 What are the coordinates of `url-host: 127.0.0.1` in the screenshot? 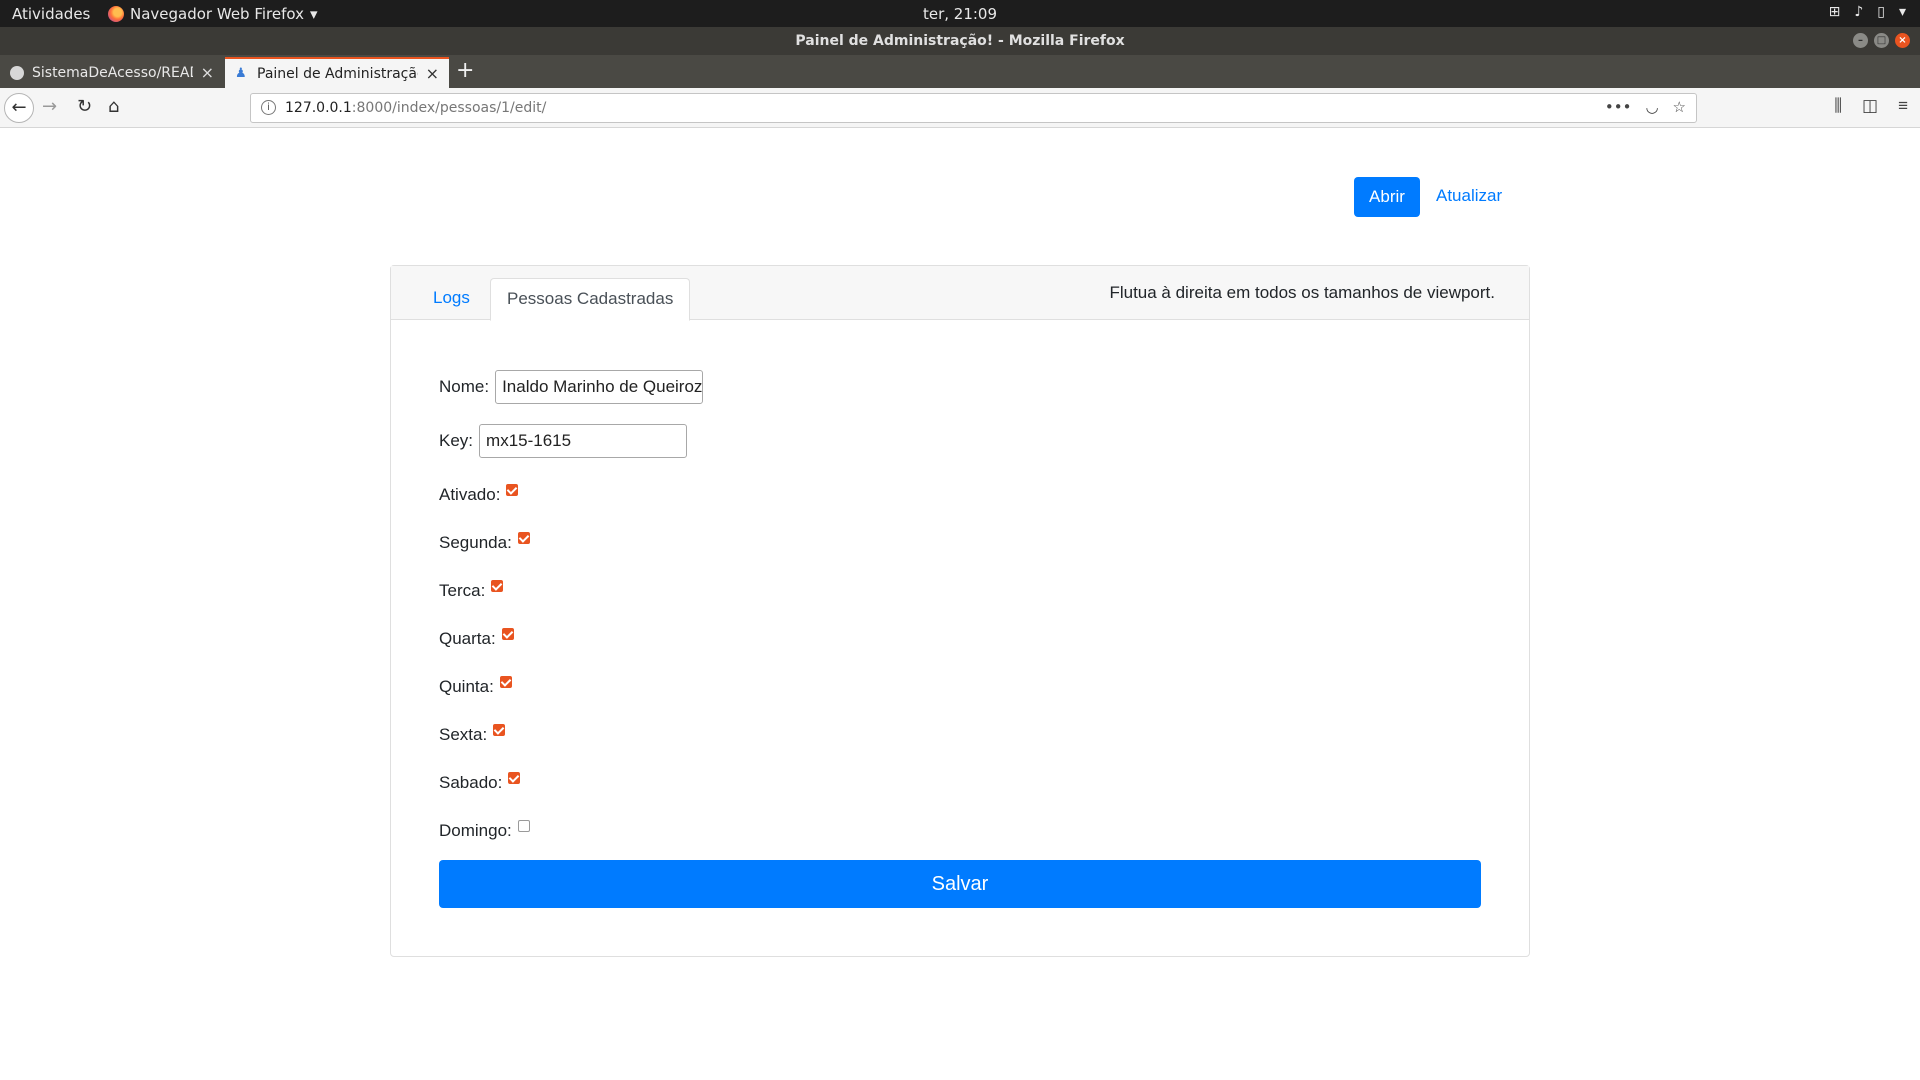 It's located at (318, 108).